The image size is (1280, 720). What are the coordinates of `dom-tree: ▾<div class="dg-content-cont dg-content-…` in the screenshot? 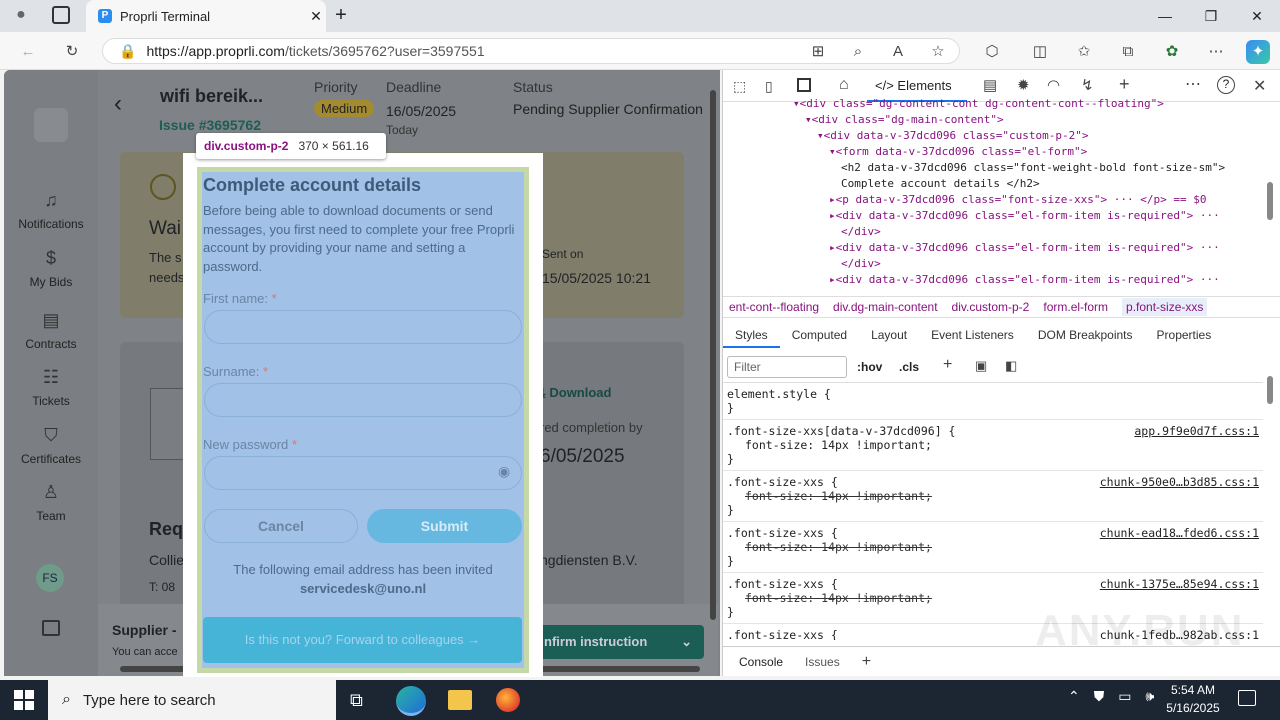 It's located at (993, 202).